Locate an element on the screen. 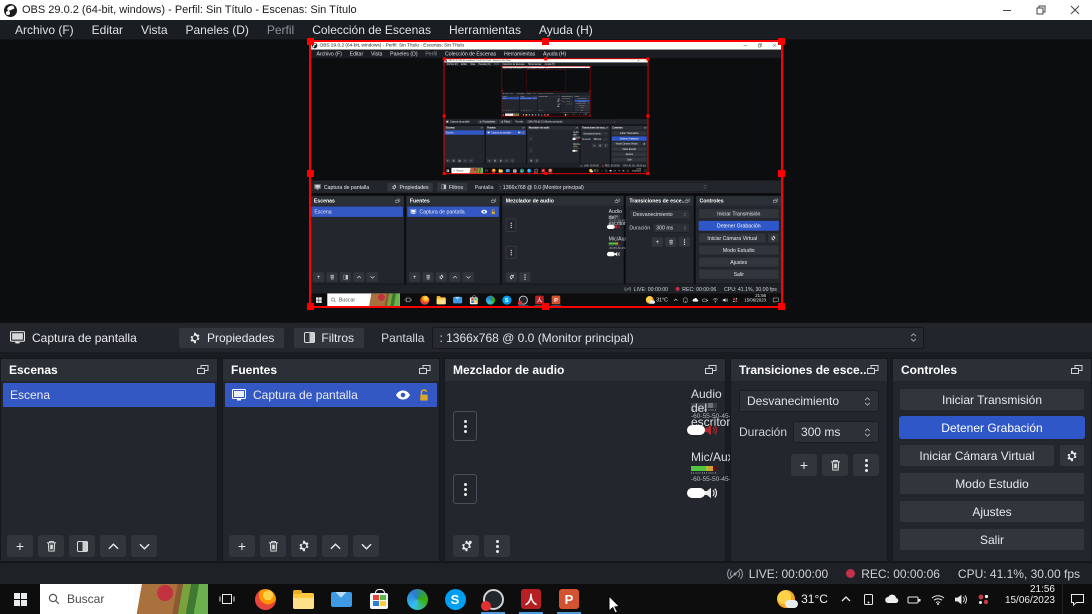 This screenshot has width=1092, height=614. taskbar-acrobat: 人 is located at coordinates (531, 599).